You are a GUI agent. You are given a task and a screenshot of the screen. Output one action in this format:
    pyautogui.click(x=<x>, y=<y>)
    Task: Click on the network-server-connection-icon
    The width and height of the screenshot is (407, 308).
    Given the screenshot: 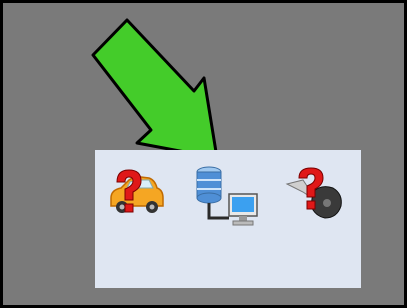 What is the action you would take?
    pyautogui.click(x=228, y=197)
    